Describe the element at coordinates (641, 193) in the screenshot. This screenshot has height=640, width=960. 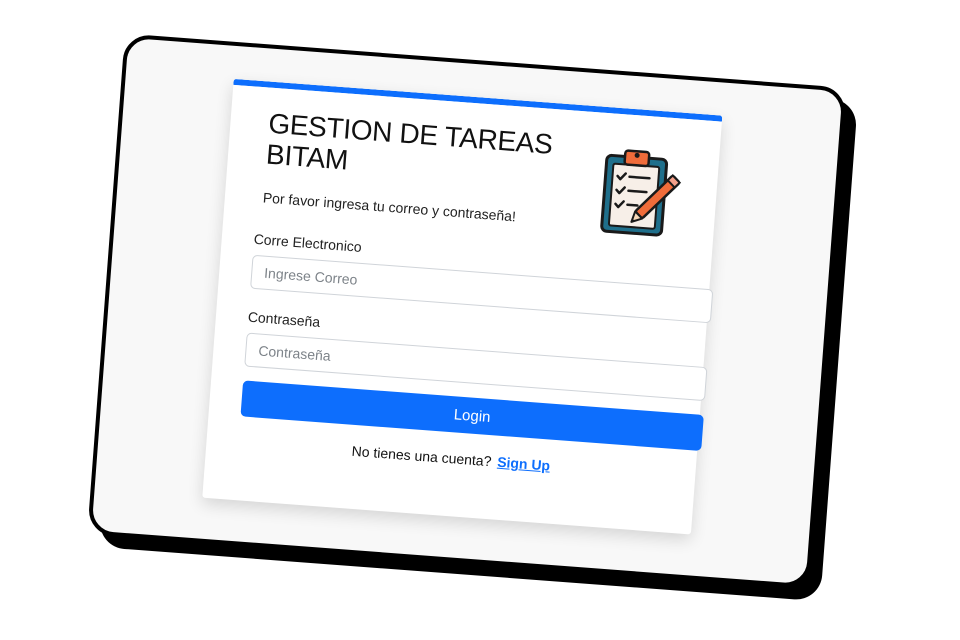
I see `clipboard-checklist-icon` at that location.